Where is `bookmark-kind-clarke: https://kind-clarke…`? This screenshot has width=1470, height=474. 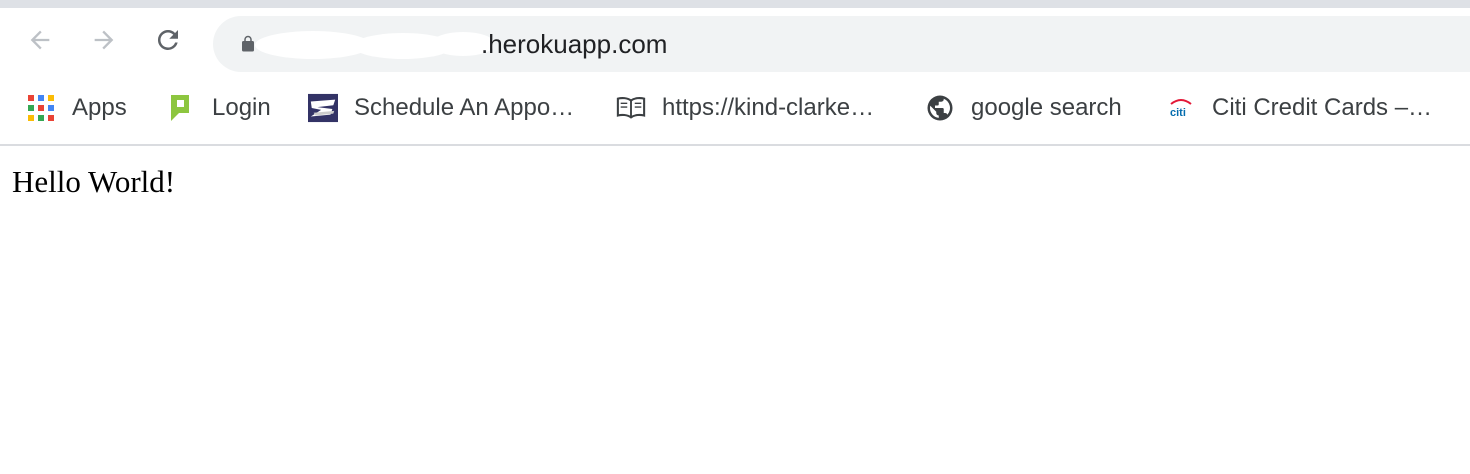
bookmark-kind-clarke: https://kind-clarke… is located at coordinates (745, 108).